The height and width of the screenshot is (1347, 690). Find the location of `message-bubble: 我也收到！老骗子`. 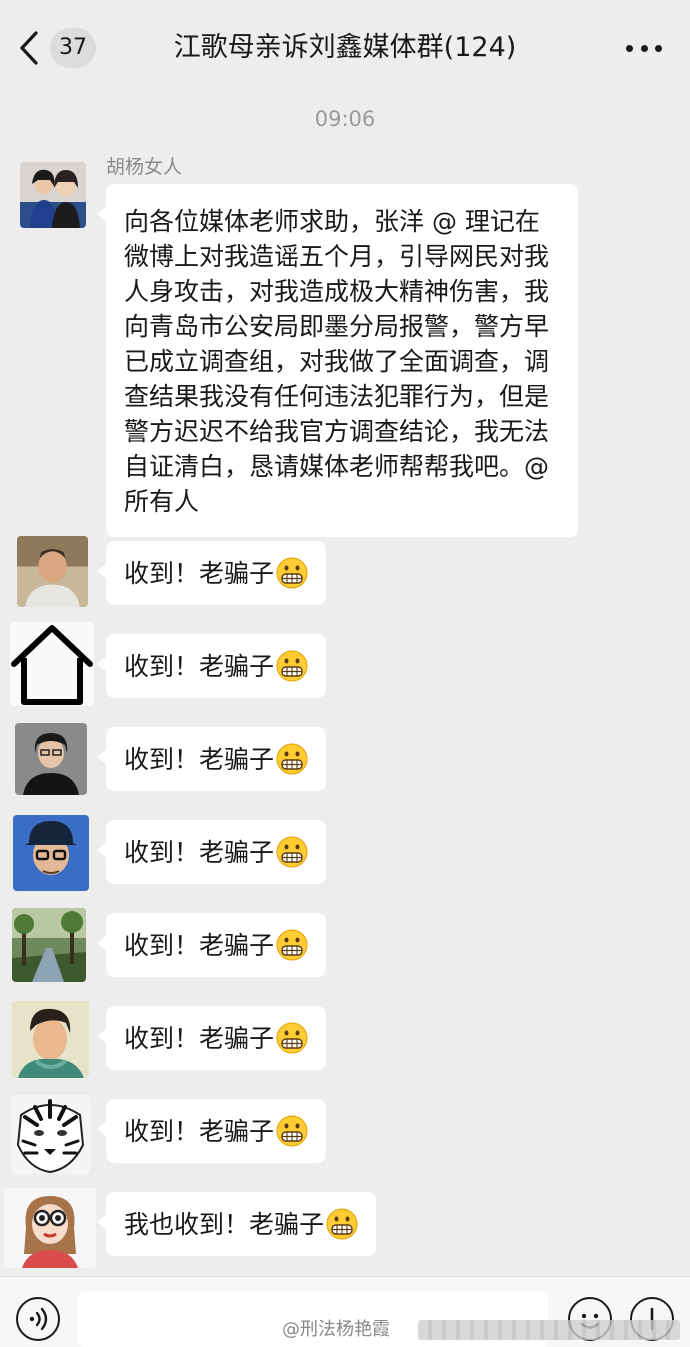

message-bubble: 我也收到！老骗子 is located at coordinates (236, 1224).